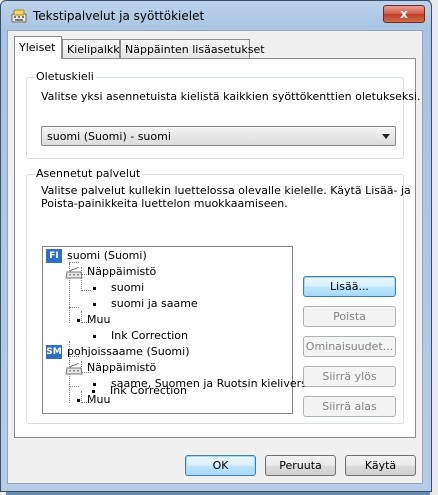 The width and height of the screenshot is (438, 495). What do you see at coordinates (107, 255) in the screenshot?
I see `tree-item-label: suomi (Suomi)` at bounding box center [107, 255].